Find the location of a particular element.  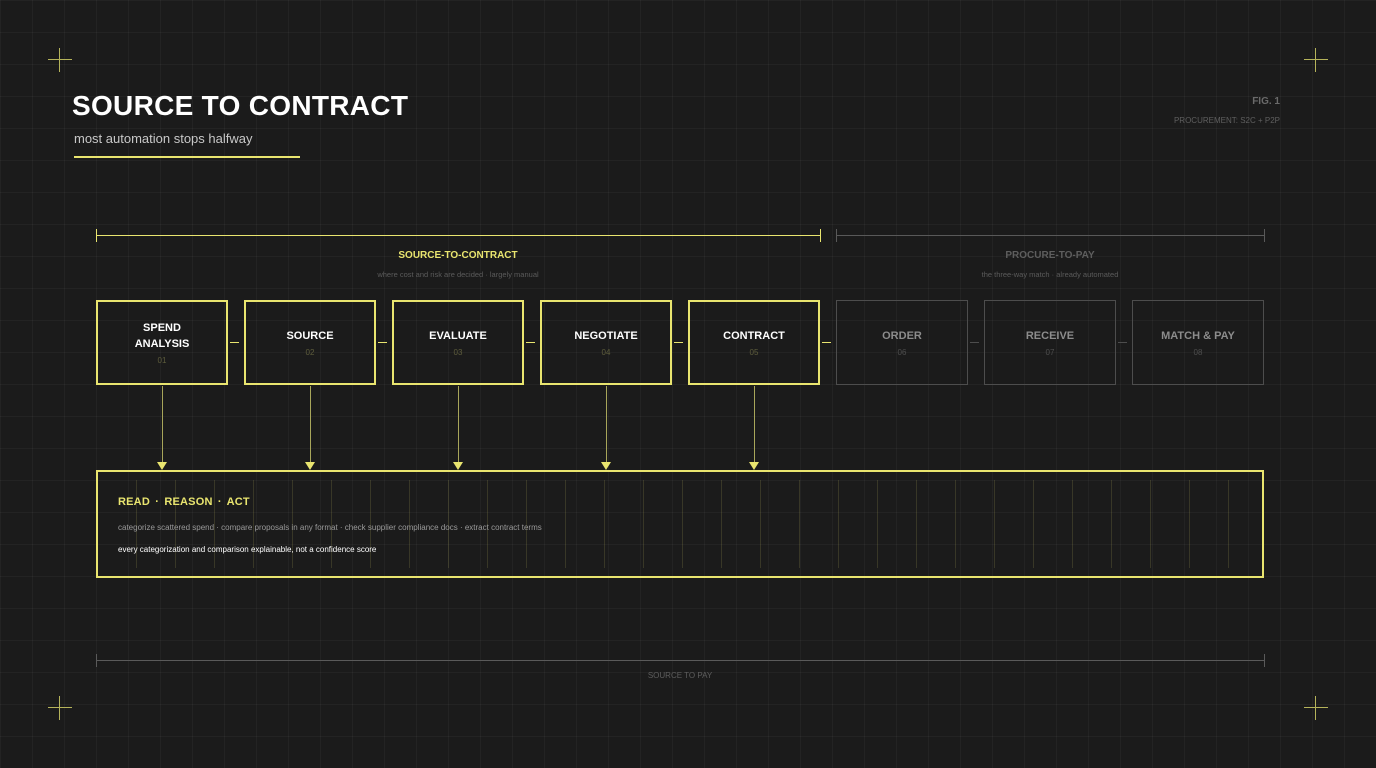

stage-label: SOURCE is located at coordinates (310, 336).